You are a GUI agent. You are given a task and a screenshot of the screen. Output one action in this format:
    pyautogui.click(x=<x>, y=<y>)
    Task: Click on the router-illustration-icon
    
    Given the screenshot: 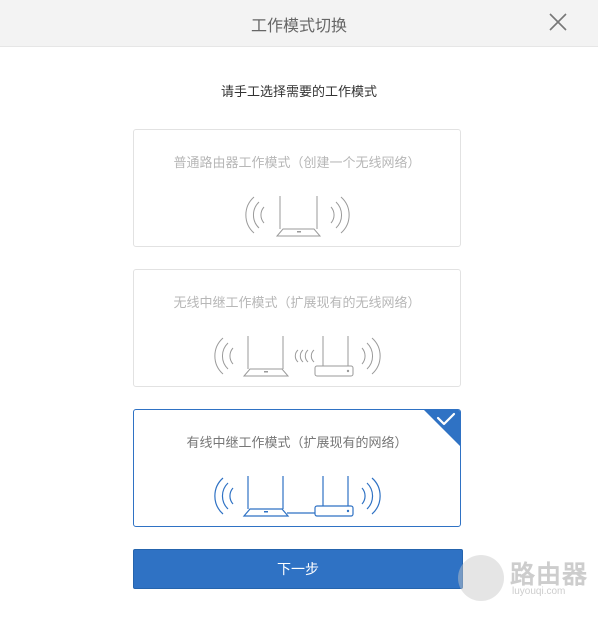 What is the action you would take?
    pyautogui.click(x=297, y=216)
    